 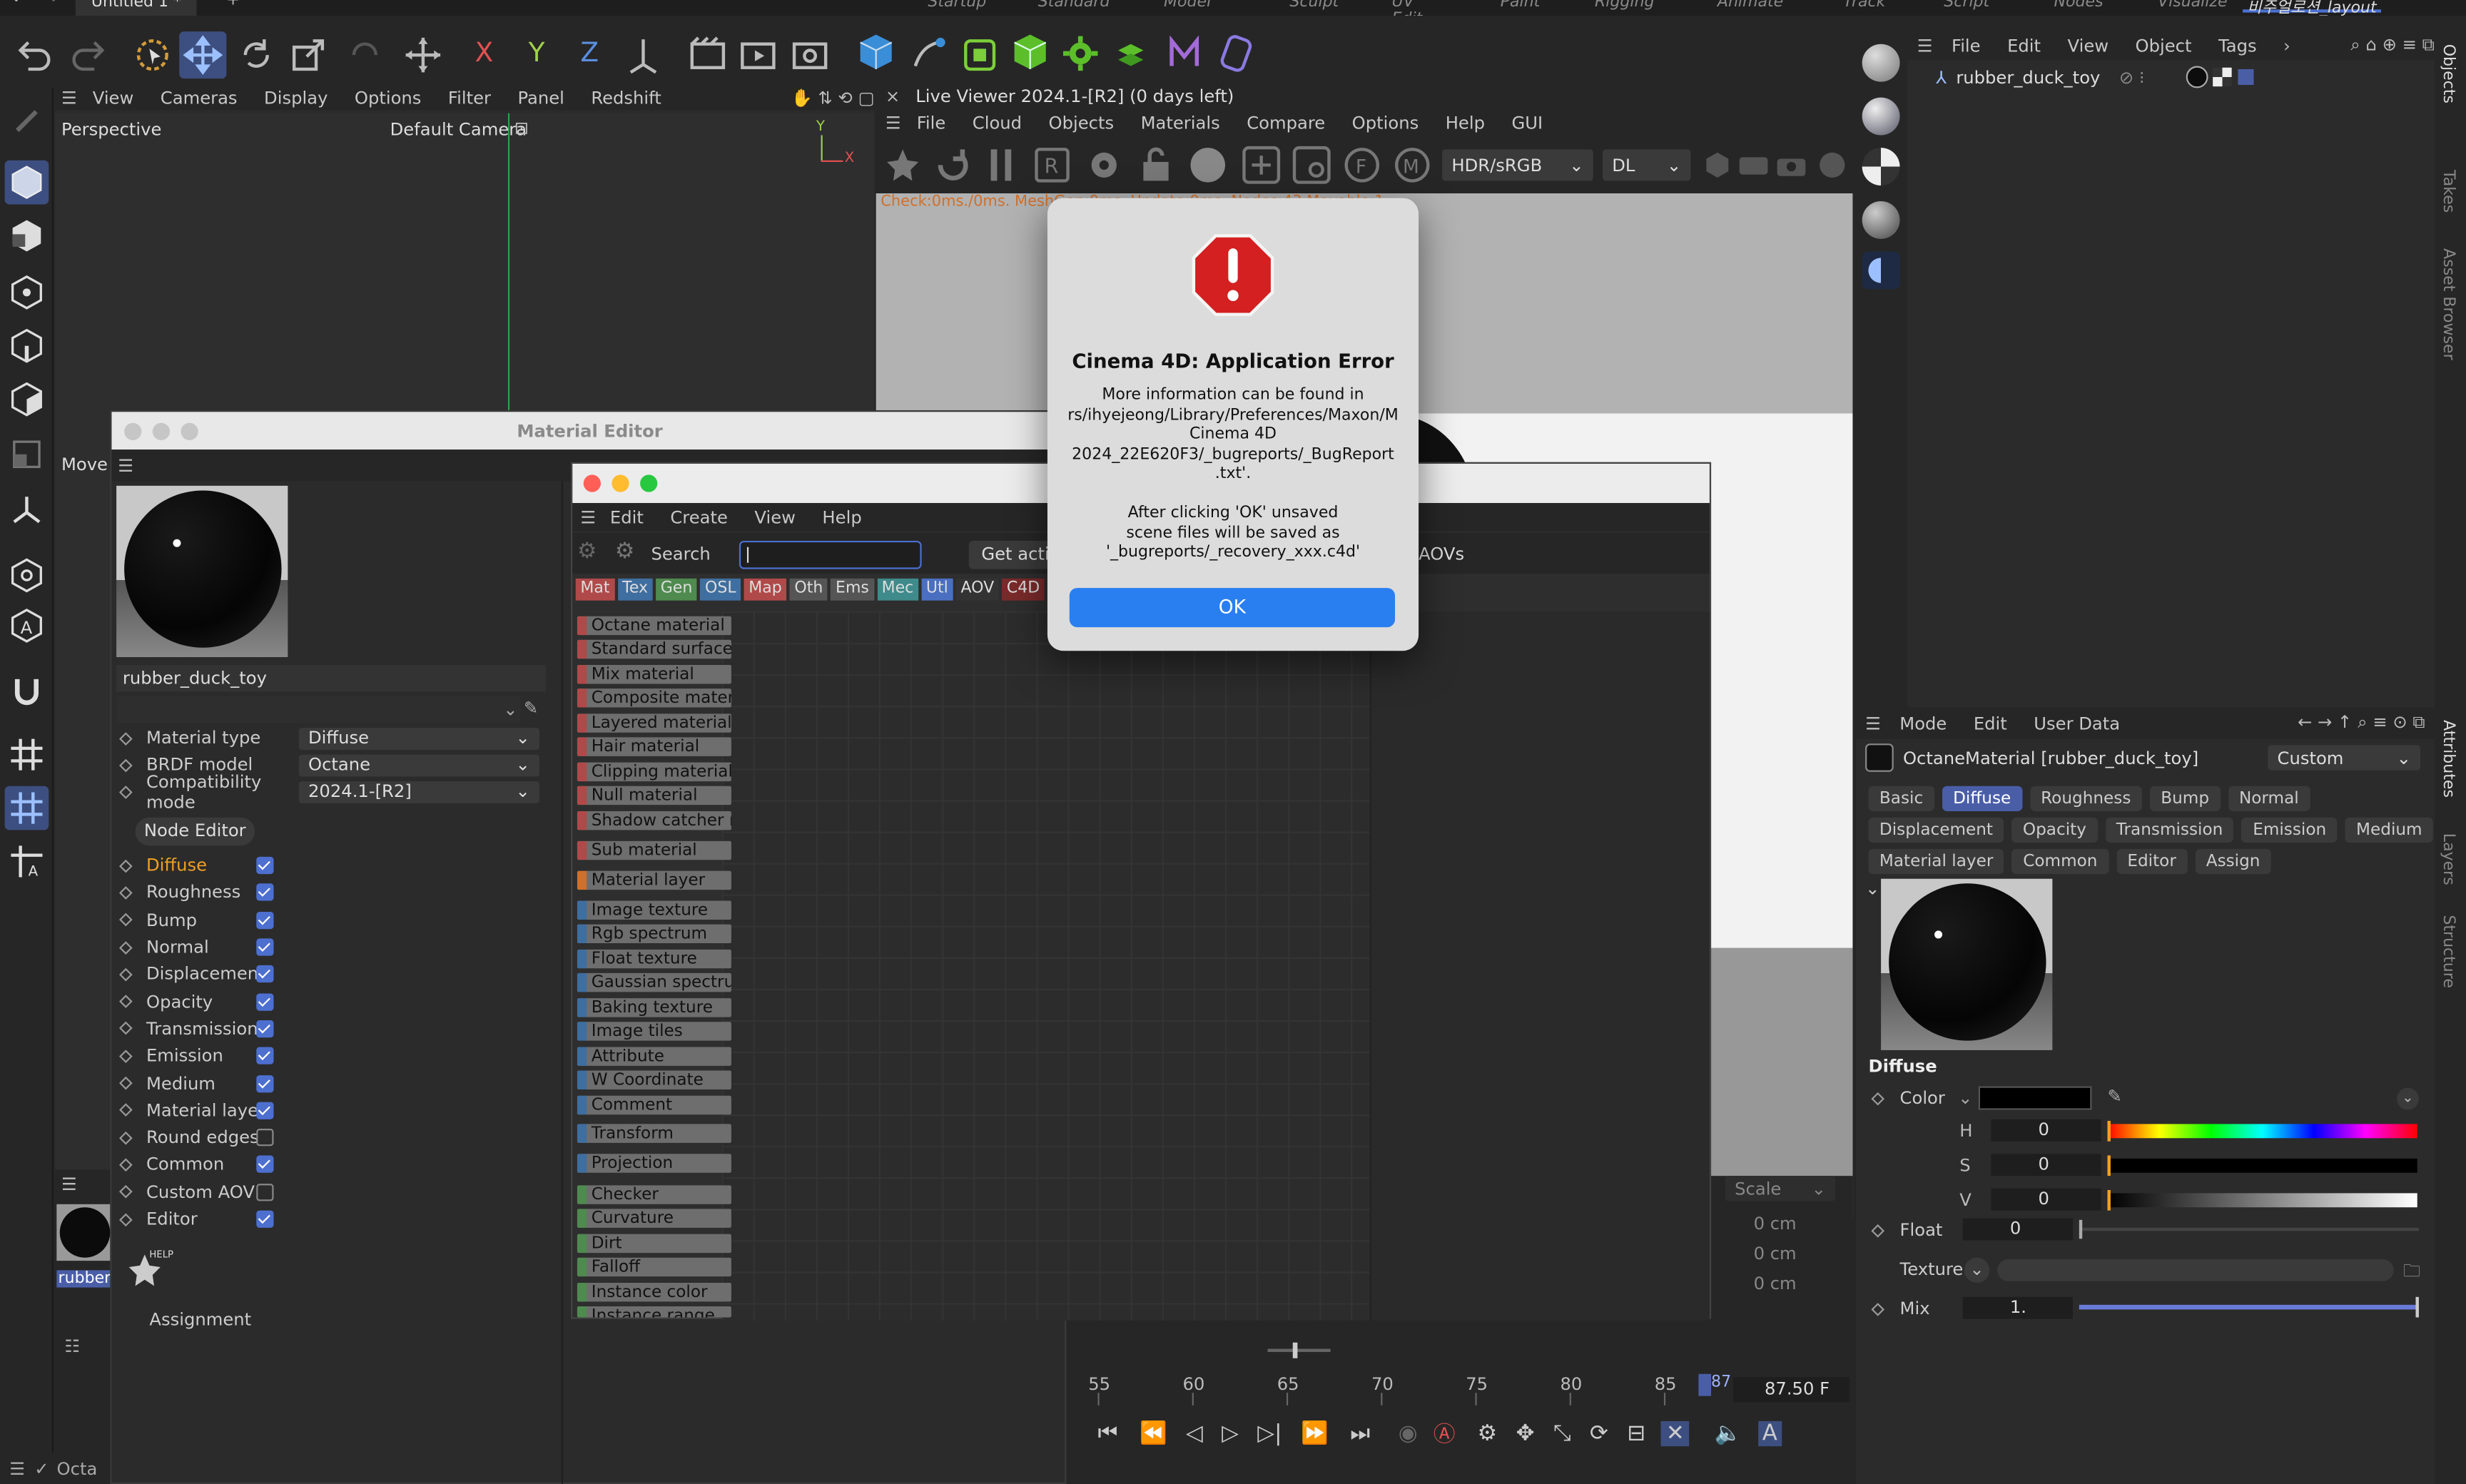 I want to click on node-item: Instance range, so click(x=654, y=1312).